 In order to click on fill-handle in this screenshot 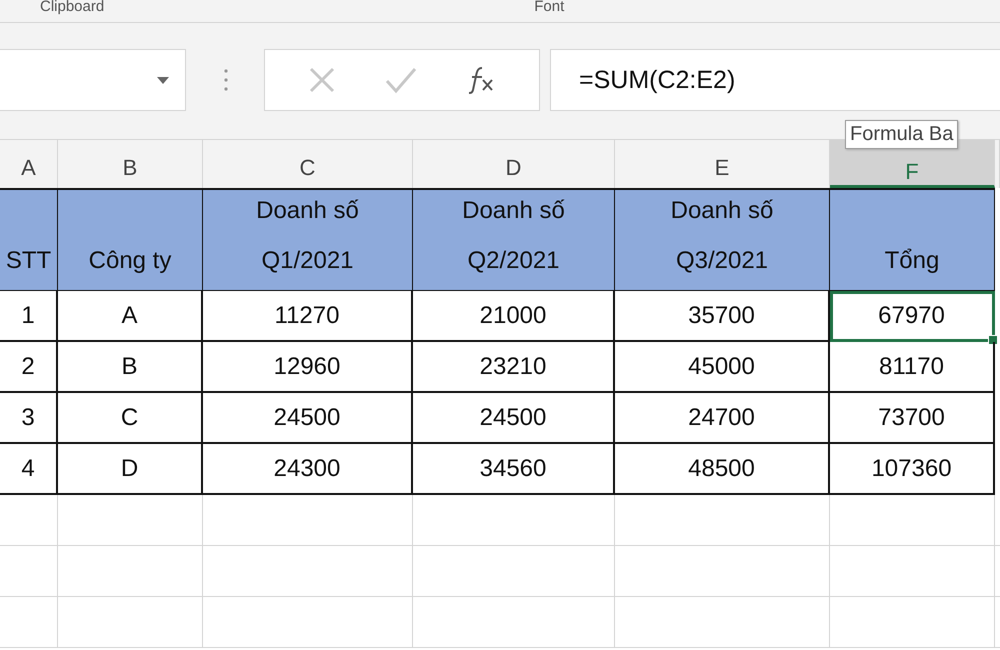, I will do `click(993, 340)`.